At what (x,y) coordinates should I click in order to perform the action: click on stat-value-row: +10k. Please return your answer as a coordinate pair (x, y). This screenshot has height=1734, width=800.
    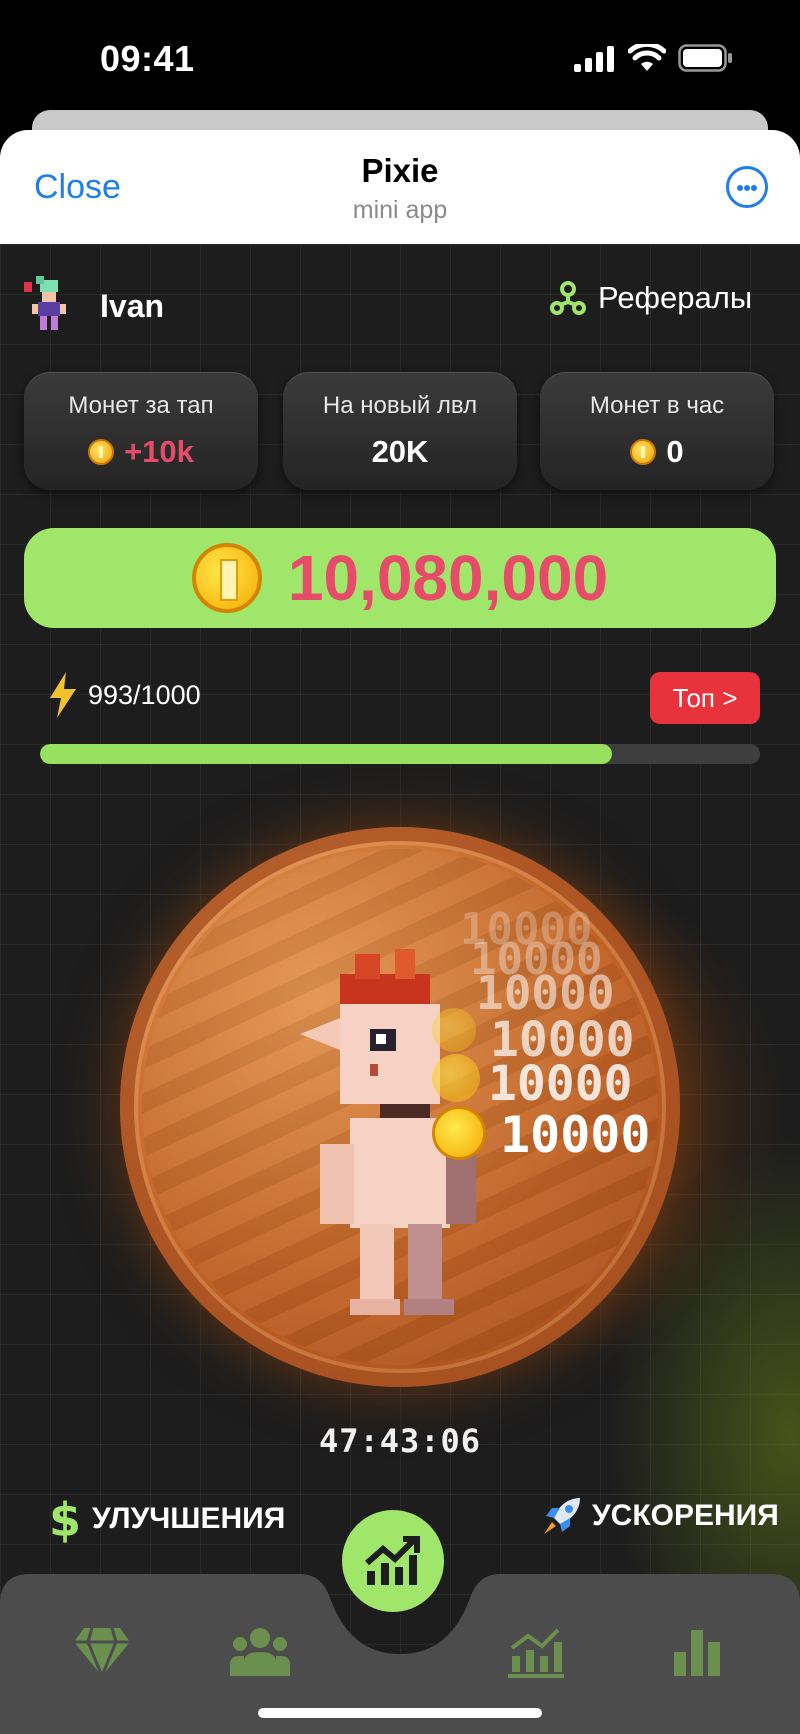
    Looking at the image, I should click on (141, 452).